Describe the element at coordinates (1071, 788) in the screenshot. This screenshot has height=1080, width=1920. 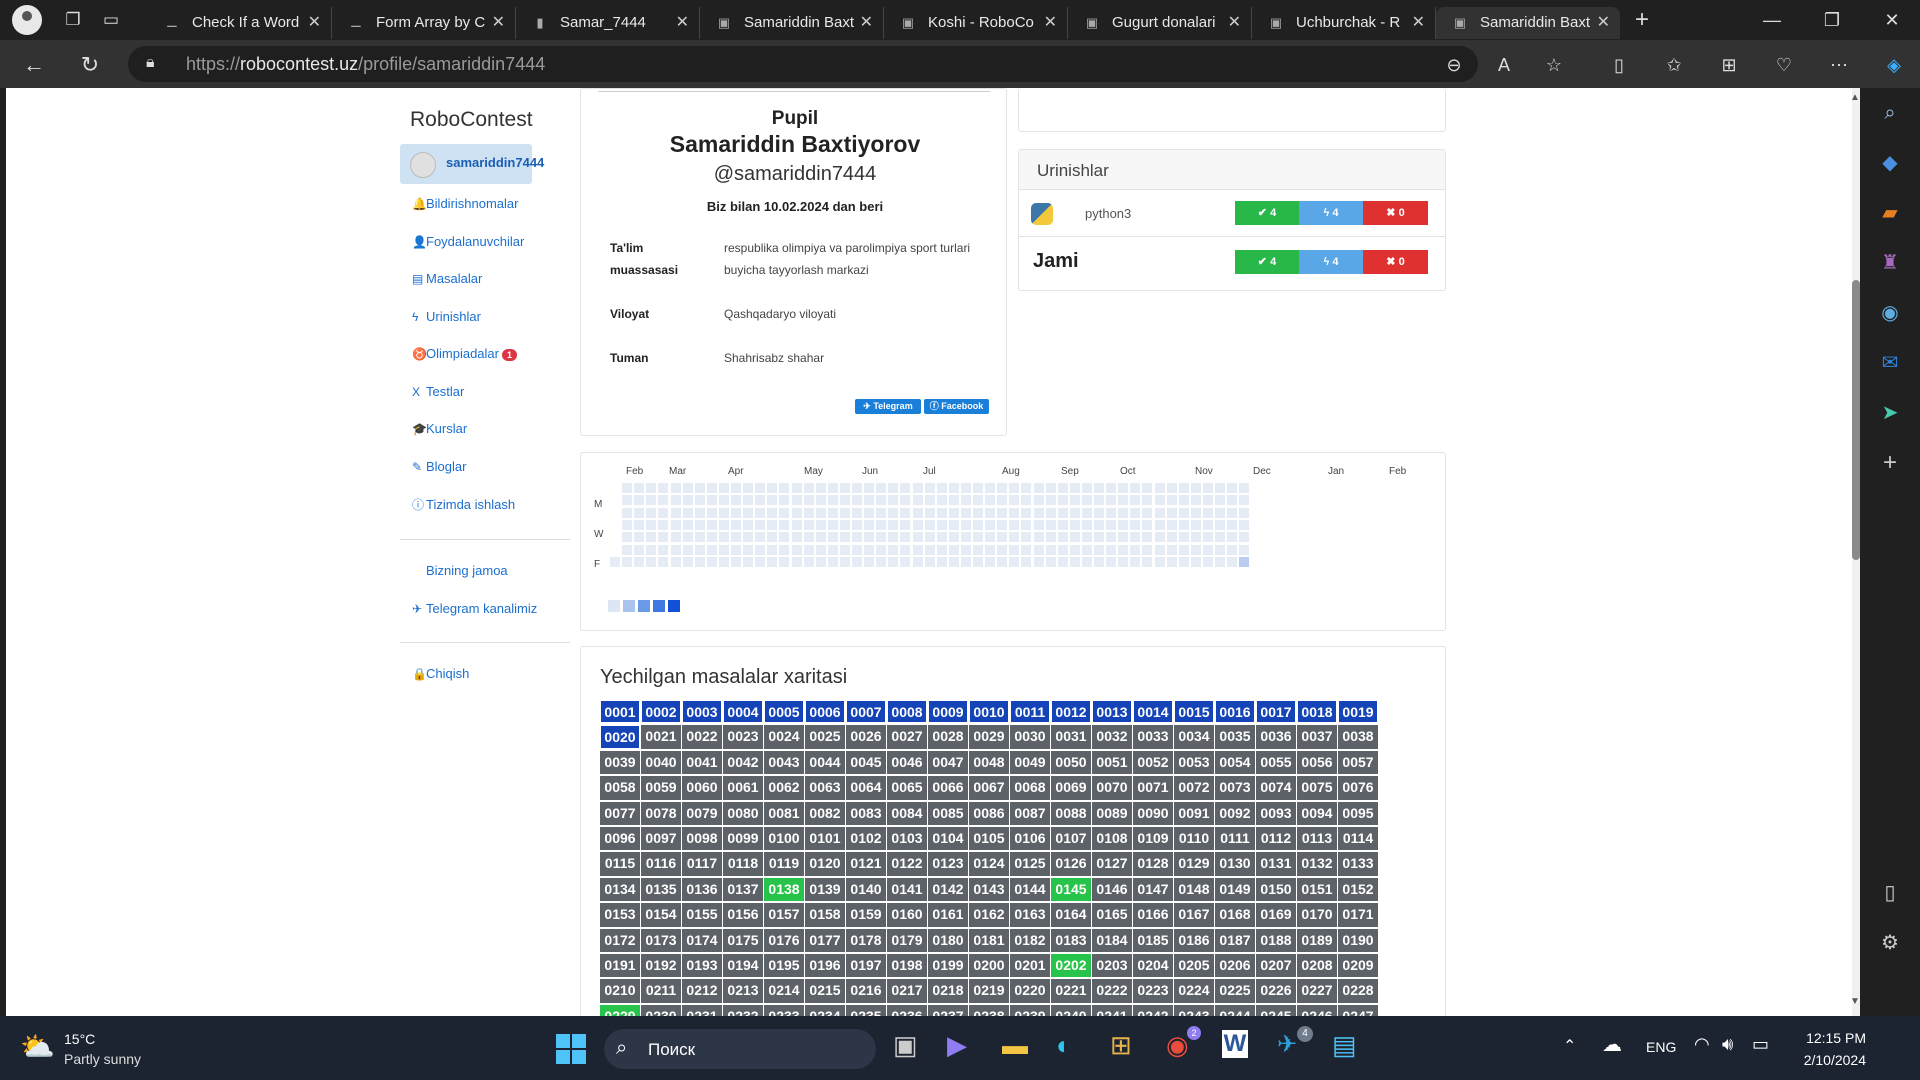
I see `problem-cell: 0069` at that location.